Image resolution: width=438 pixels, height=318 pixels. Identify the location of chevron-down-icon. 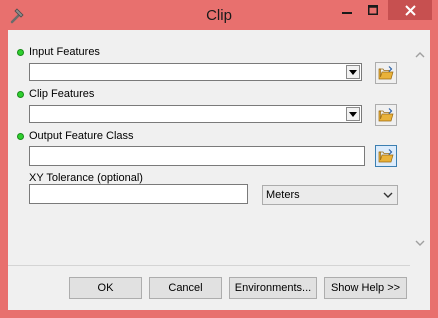
(388, 195).